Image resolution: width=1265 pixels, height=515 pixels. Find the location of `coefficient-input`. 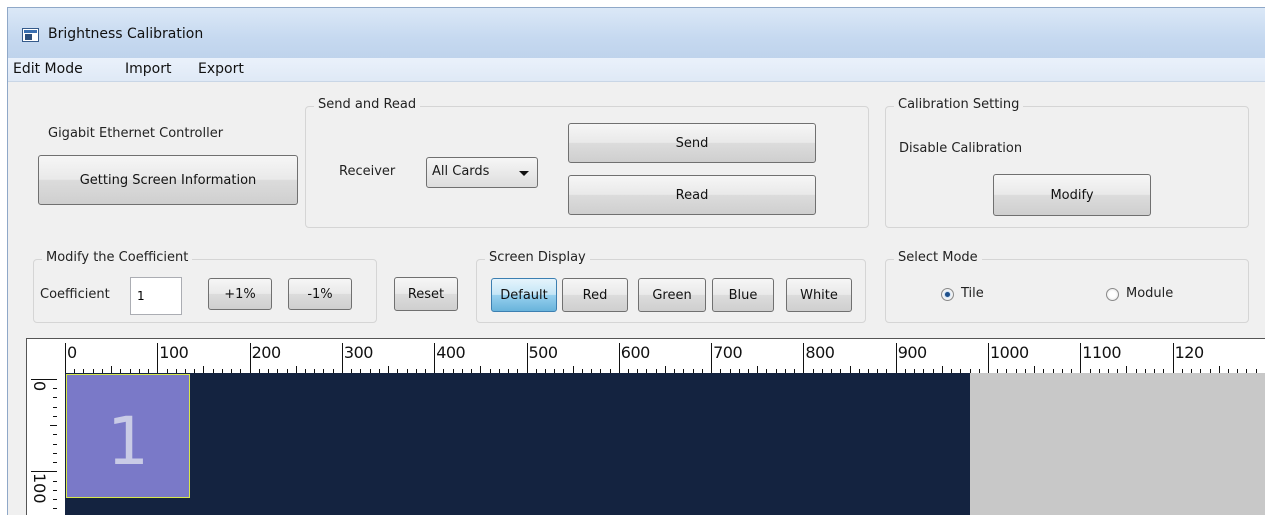

coefficient-input is located at coordinates (156, 296).